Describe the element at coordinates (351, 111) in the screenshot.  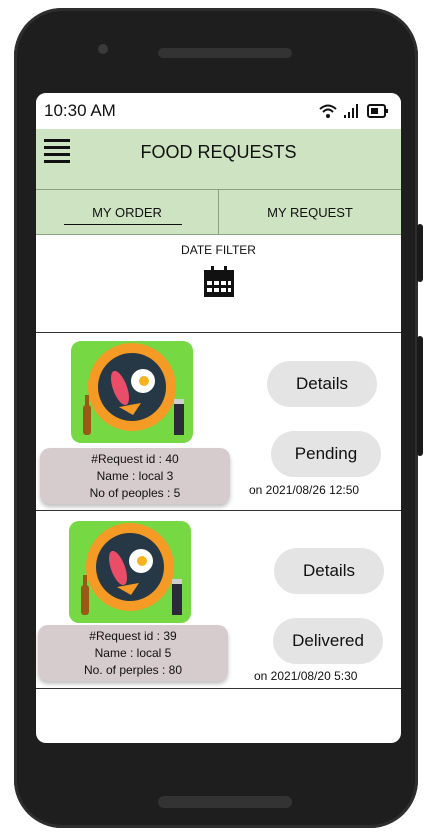
I see `signal-icon` at that location.